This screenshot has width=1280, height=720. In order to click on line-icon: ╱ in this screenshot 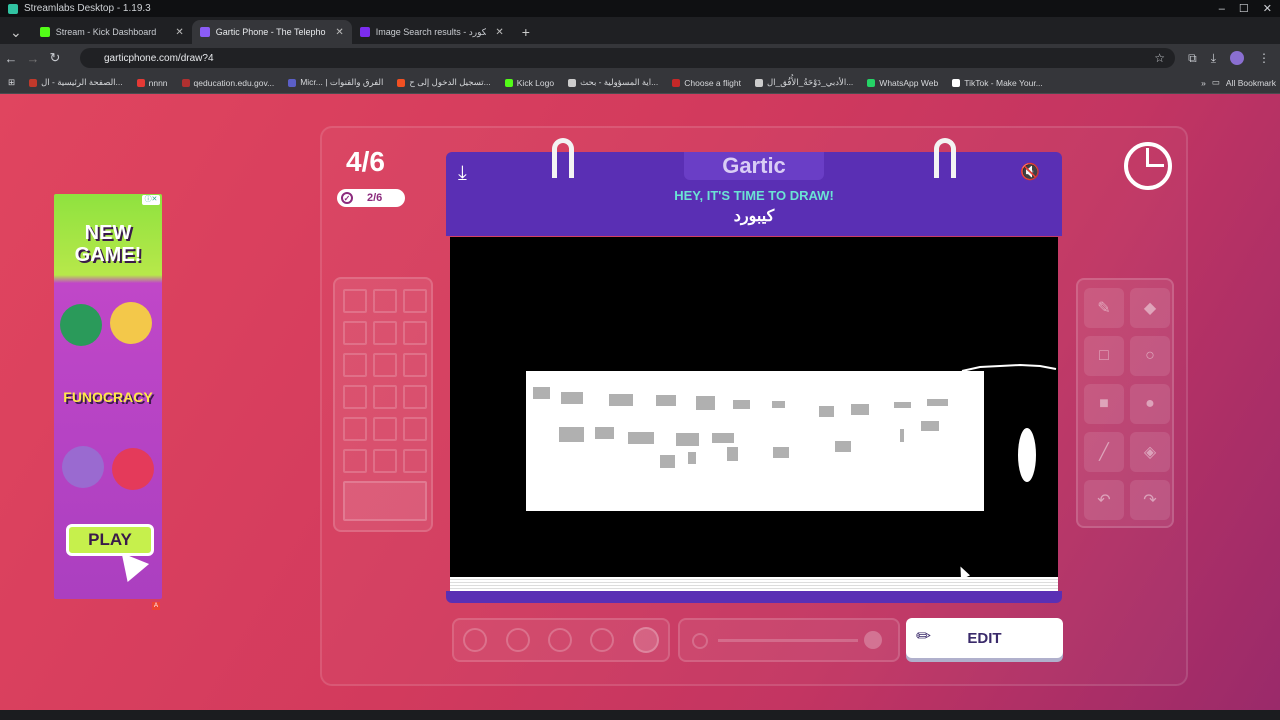, I will do `click(1104, 452)`.